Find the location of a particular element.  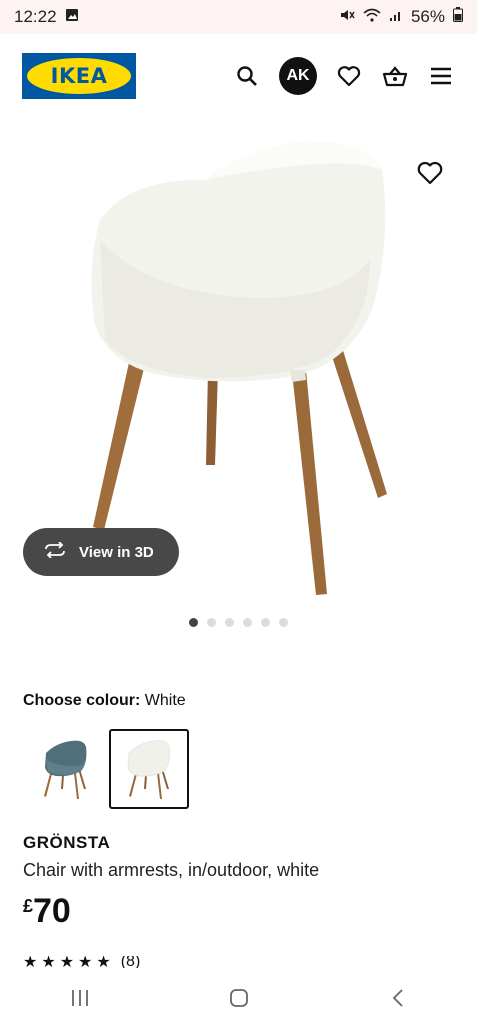

product-name: GRÖNSTA is located at coordinates (67, 842).